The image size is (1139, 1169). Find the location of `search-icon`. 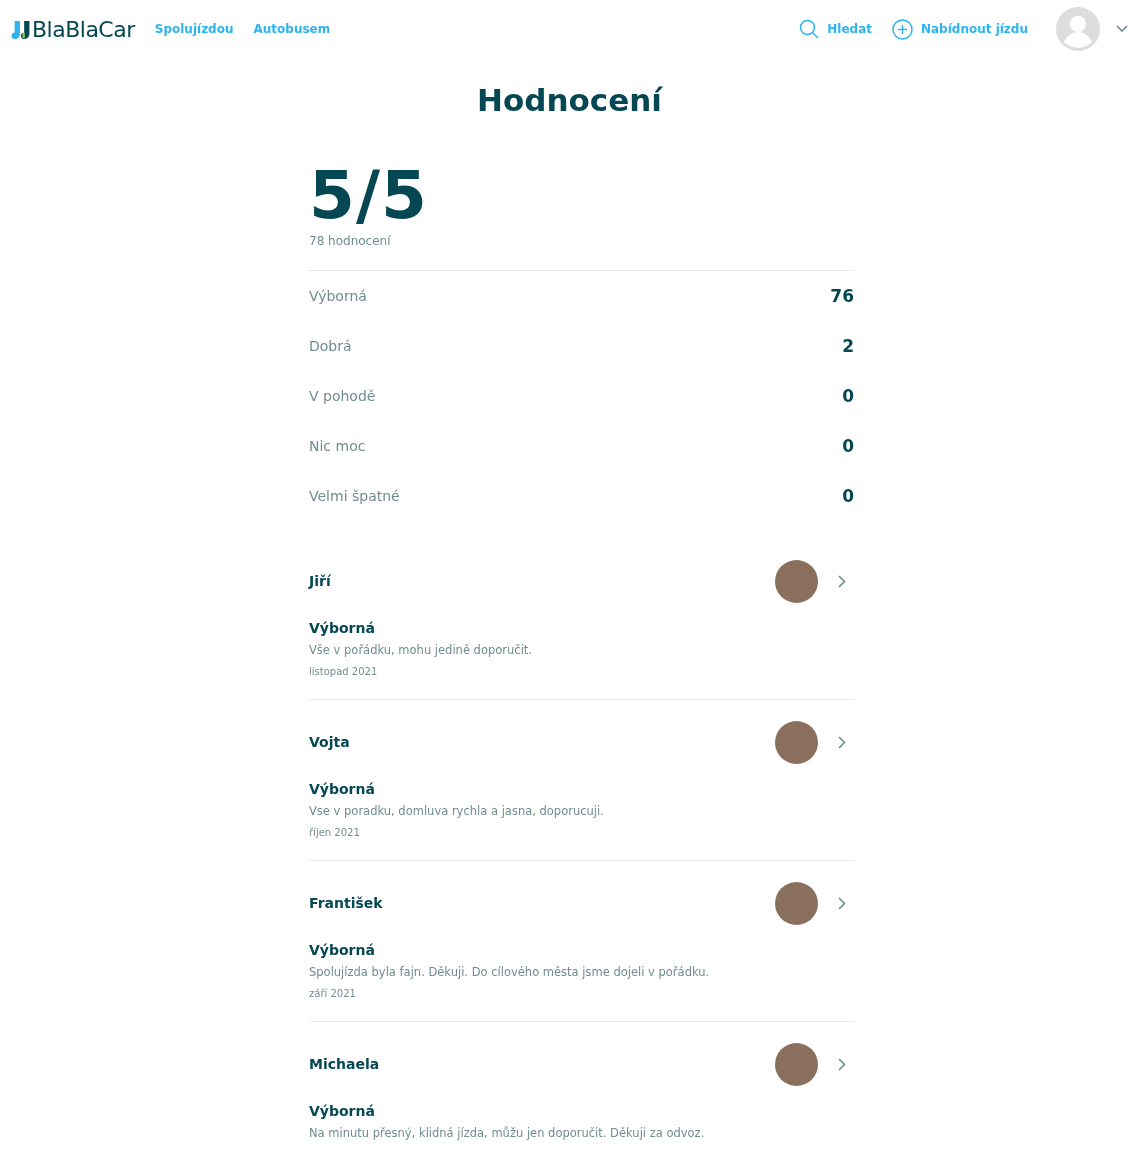

search-icon is located at coordinates (809, 29).